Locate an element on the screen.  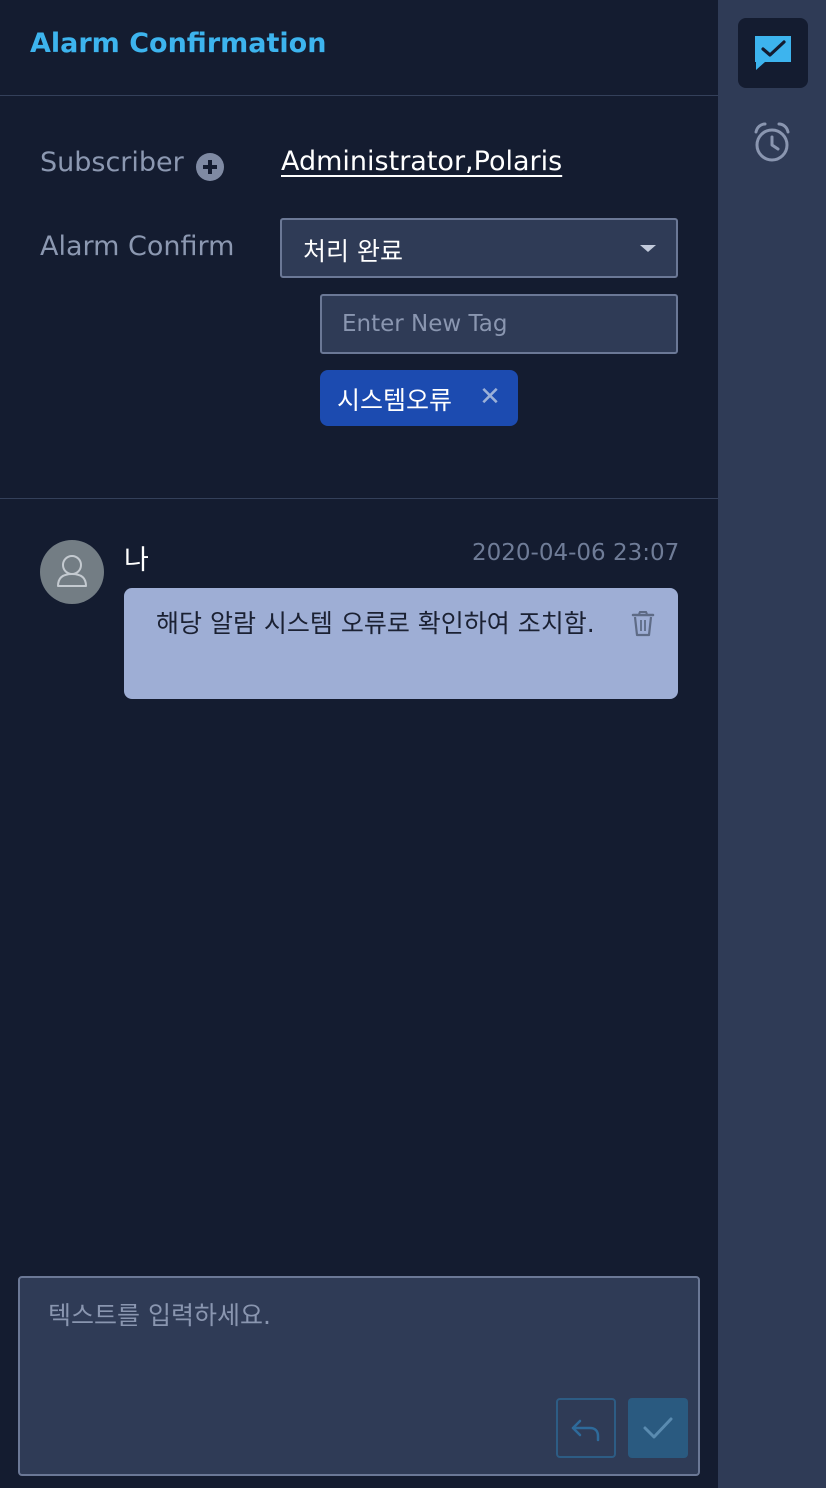
avatar is located at coordinates (72, 572).